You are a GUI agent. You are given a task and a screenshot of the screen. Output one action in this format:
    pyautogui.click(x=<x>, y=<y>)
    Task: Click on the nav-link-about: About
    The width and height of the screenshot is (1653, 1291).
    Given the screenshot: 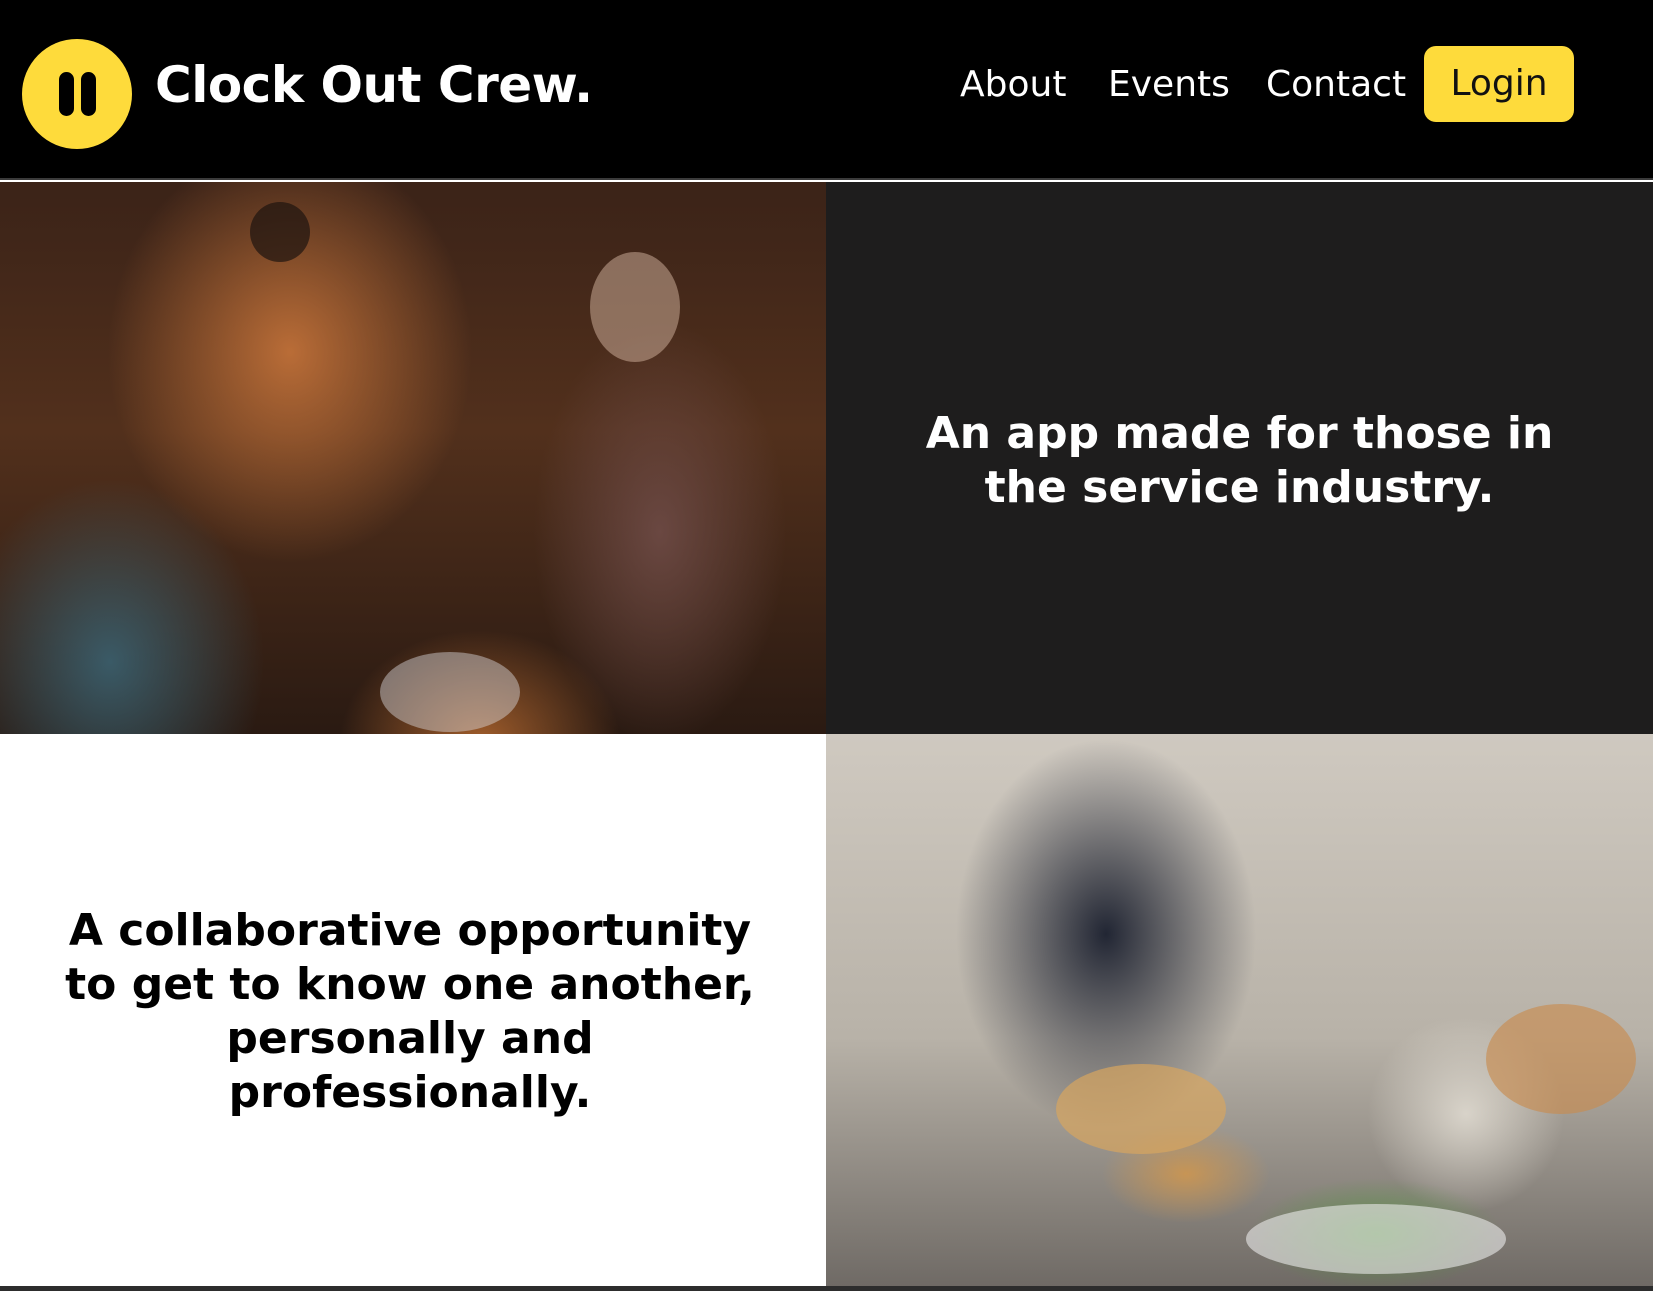 What is the action you would take?
    pyautogui.click(x=1013, y=85)
    